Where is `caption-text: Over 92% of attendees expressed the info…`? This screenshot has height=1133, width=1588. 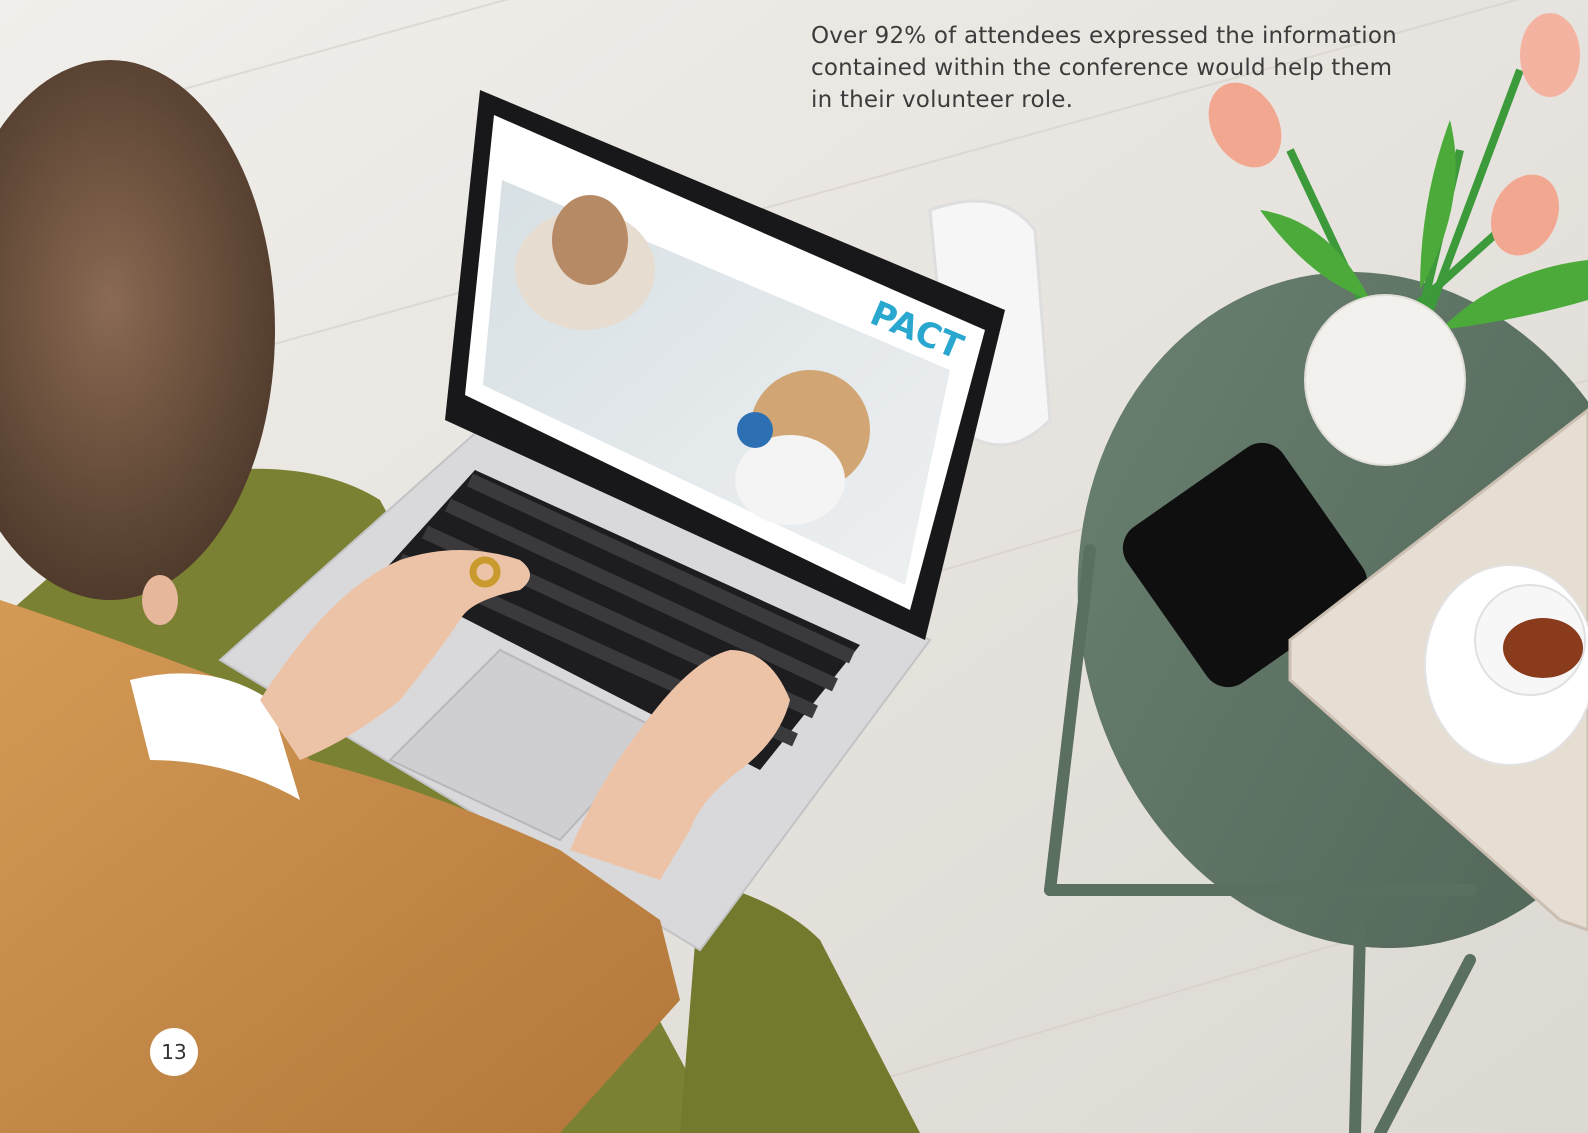 caption-text: Over 92% of attendees expressed the info… is located at coordinates (1131, 68).